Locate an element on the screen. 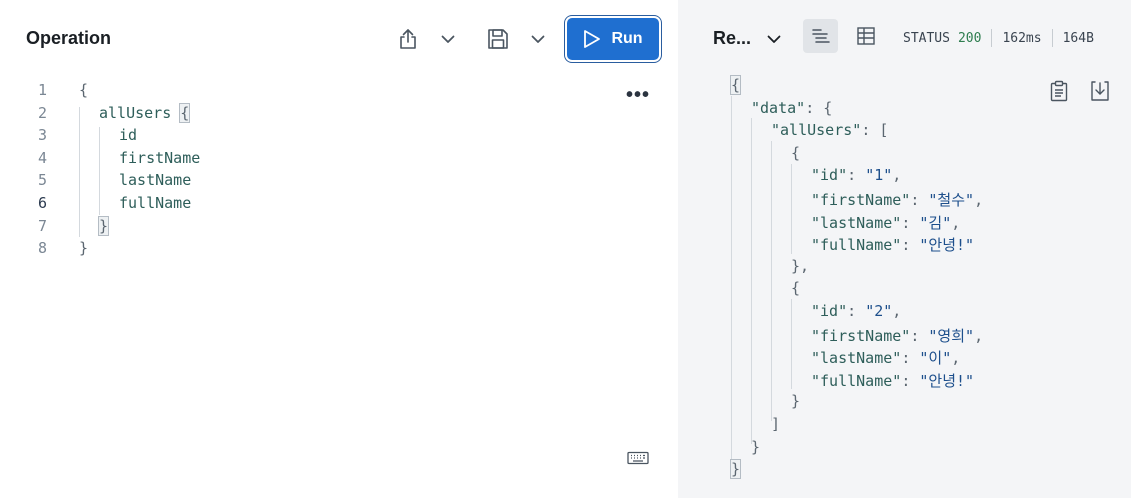  json-token: "lastName": "이", is located at coordinates (886, 358).